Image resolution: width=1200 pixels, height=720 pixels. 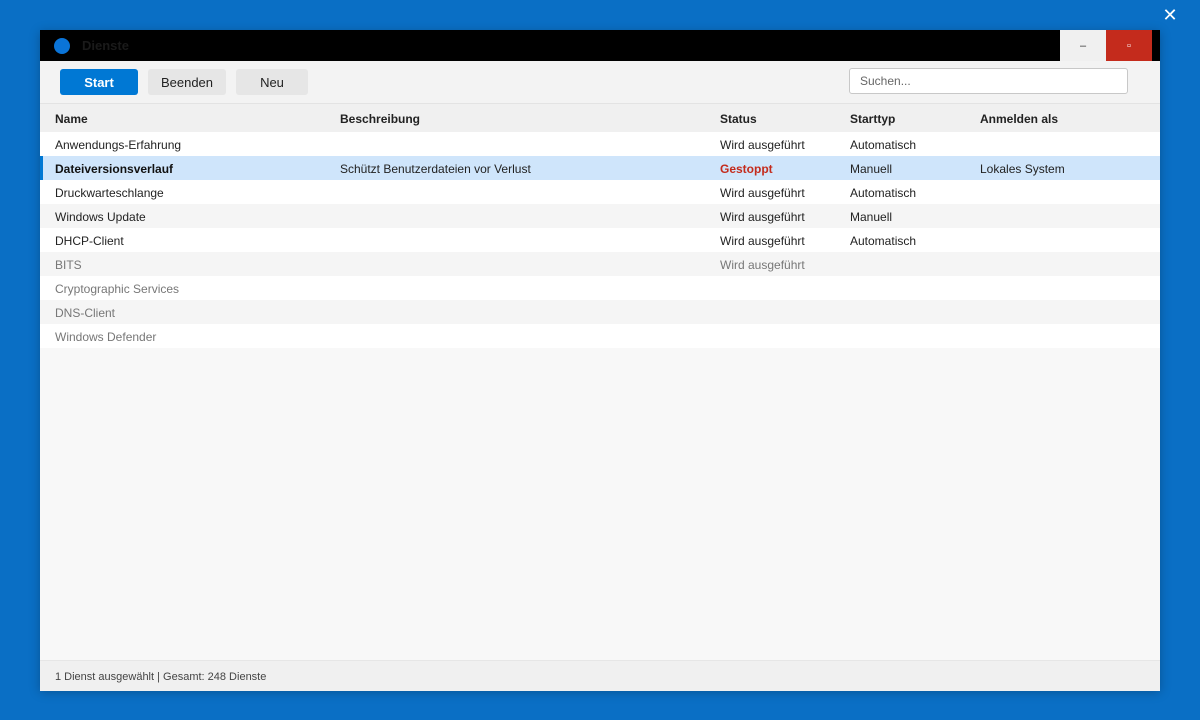 What do you see at coordinates (85, 313) in the screenshot?
I see `service-name: DNS-Client` at bounding box center [85, 313].